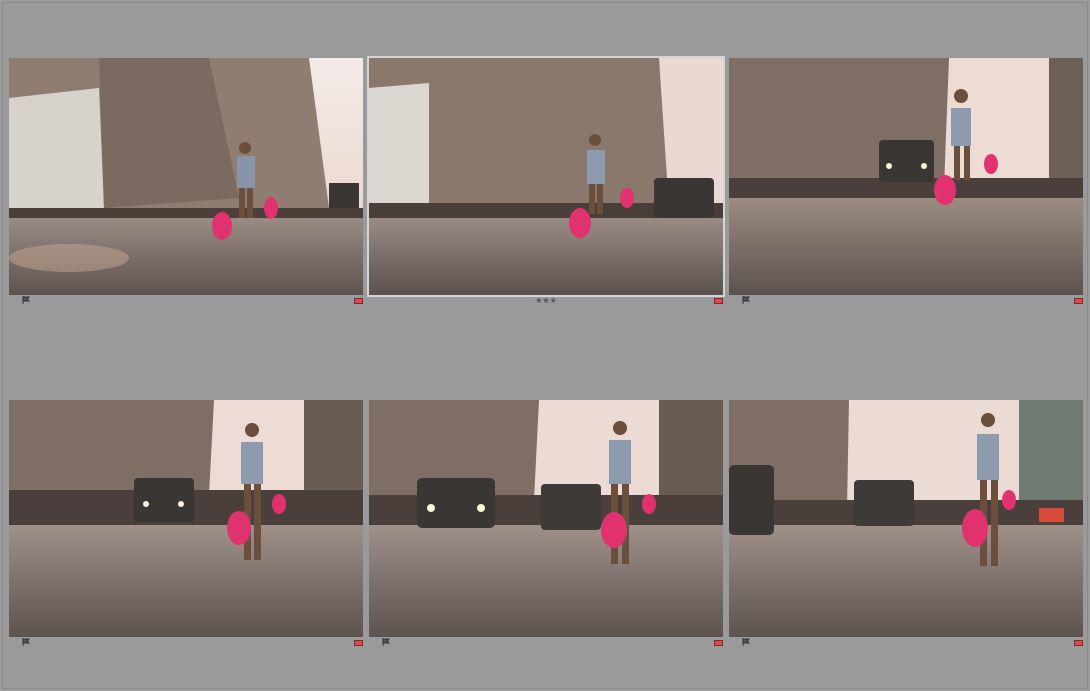  I want to click on thumbnail-cell-2: ★★★, so click(546, 180).